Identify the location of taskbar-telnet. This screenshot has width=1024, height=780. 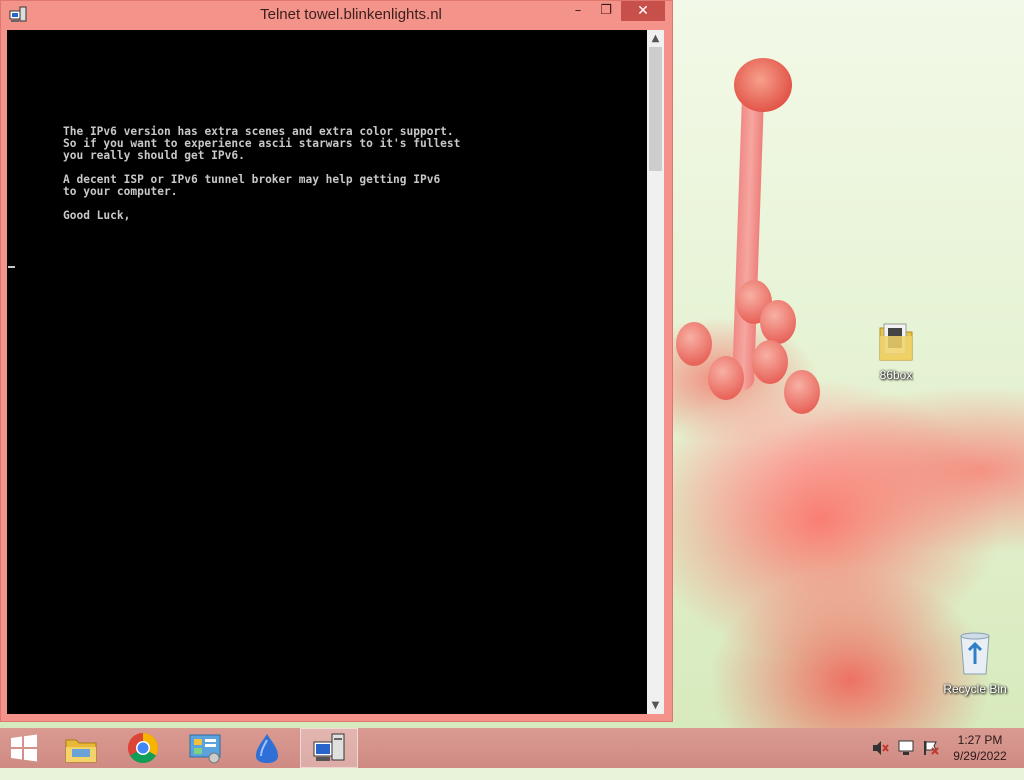
(329, 748).